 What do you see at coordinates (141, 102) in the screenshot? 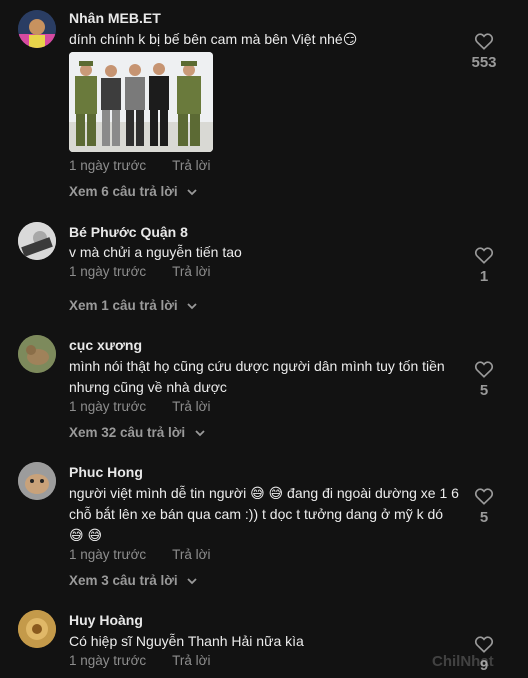
I see `comment-attached-image` at bounding box center [141, 102].